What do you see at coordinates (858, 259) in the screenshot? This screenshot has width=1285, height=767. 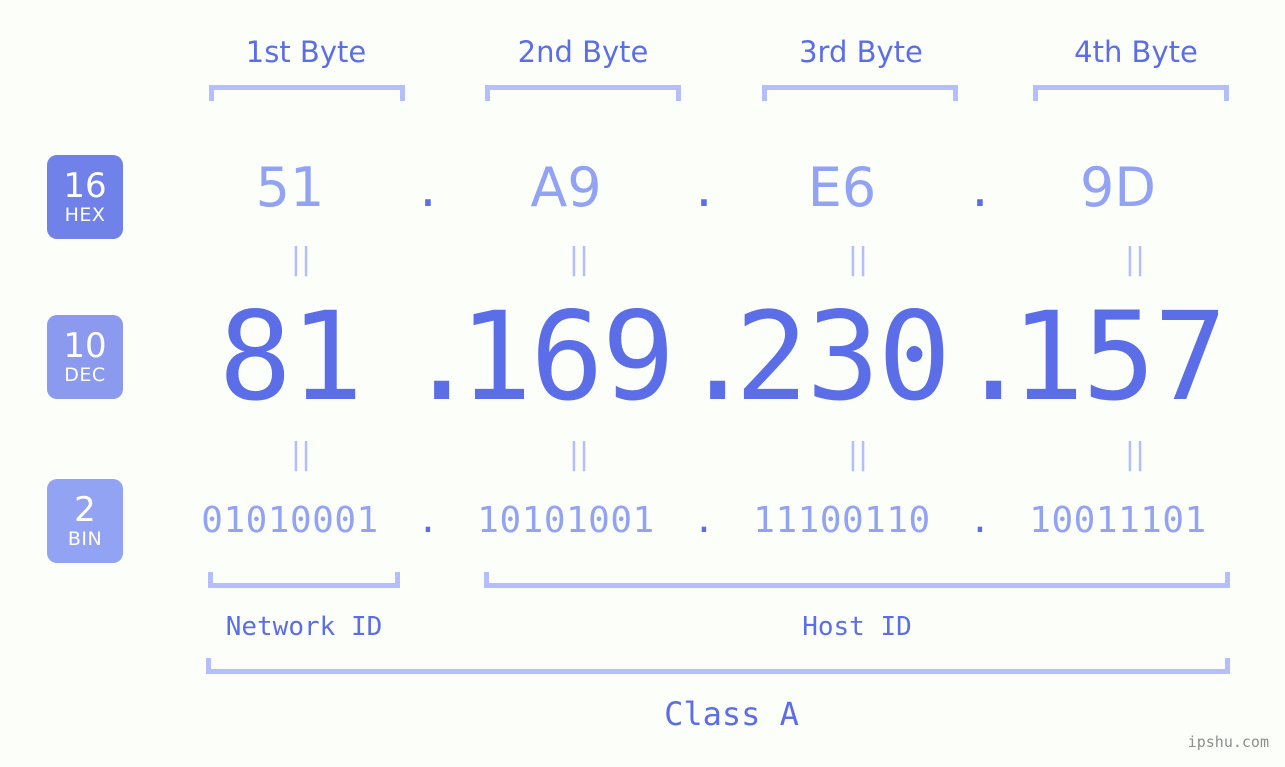 I see `equals-mark-hex-dec-3: ||` at bounding box center [858, 259].